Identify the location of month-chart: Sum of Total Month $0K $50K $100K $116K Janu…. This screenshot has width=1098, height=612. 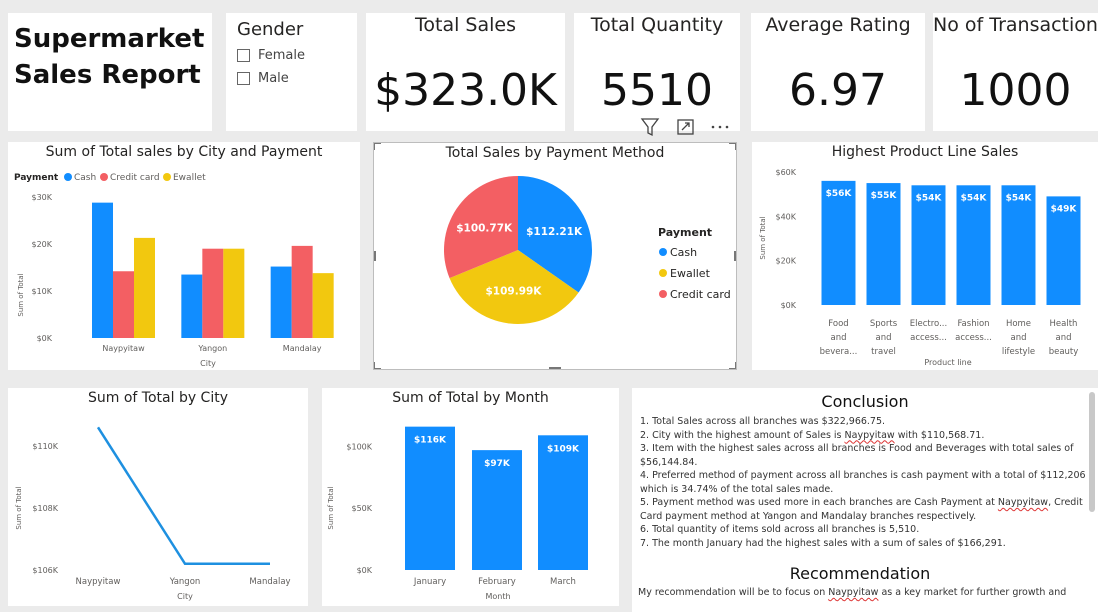
(470, 497).